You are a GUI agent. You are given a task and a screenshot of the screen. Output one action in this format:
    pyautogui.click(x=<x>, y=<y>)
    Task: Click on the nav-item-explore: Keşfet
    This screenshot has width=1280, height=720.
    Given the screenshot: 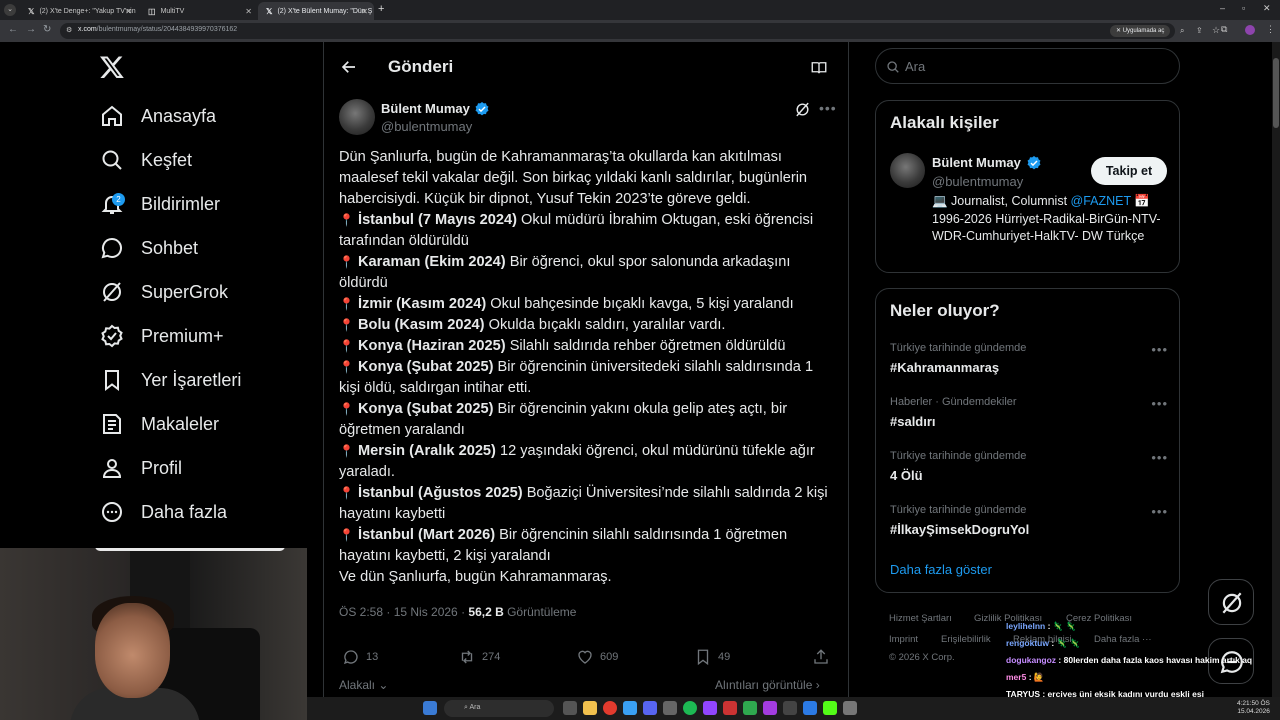 What is the action you would take?
    pyautogui.click(x=146, y=160)
    